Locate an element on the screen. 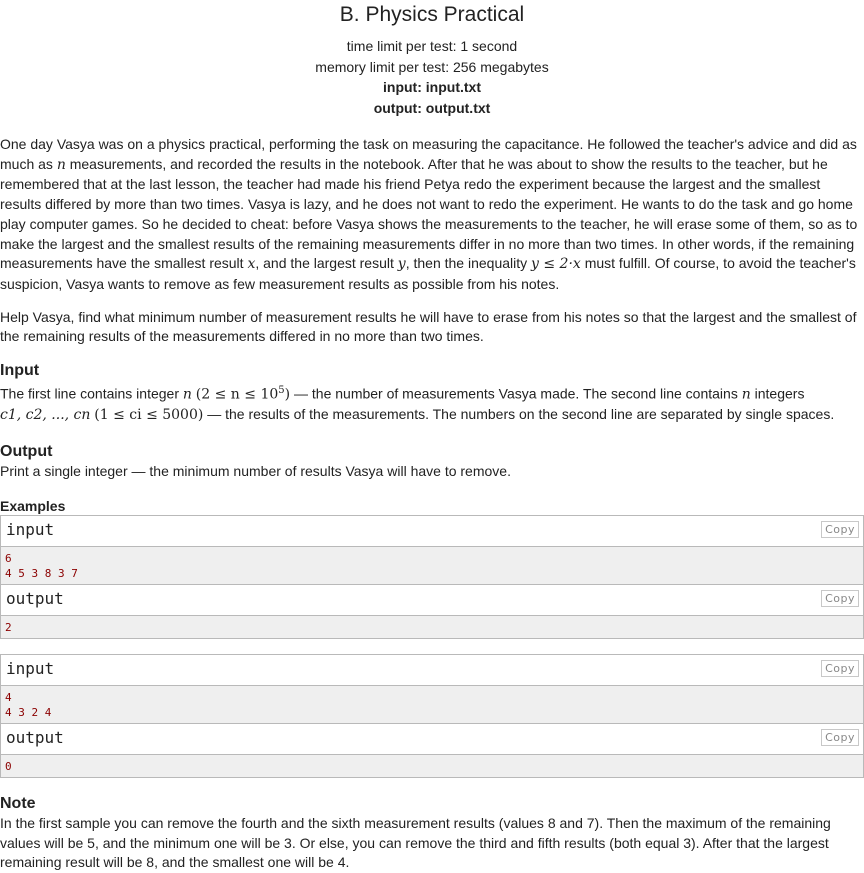 The image size is (864, 873). output-file: output: output.txt is located at coordinates (432, 107).